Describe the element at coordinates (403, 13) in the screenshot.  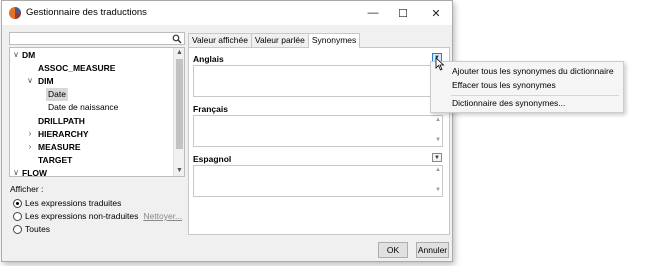
I see `maximize-button: ☐` at that location.